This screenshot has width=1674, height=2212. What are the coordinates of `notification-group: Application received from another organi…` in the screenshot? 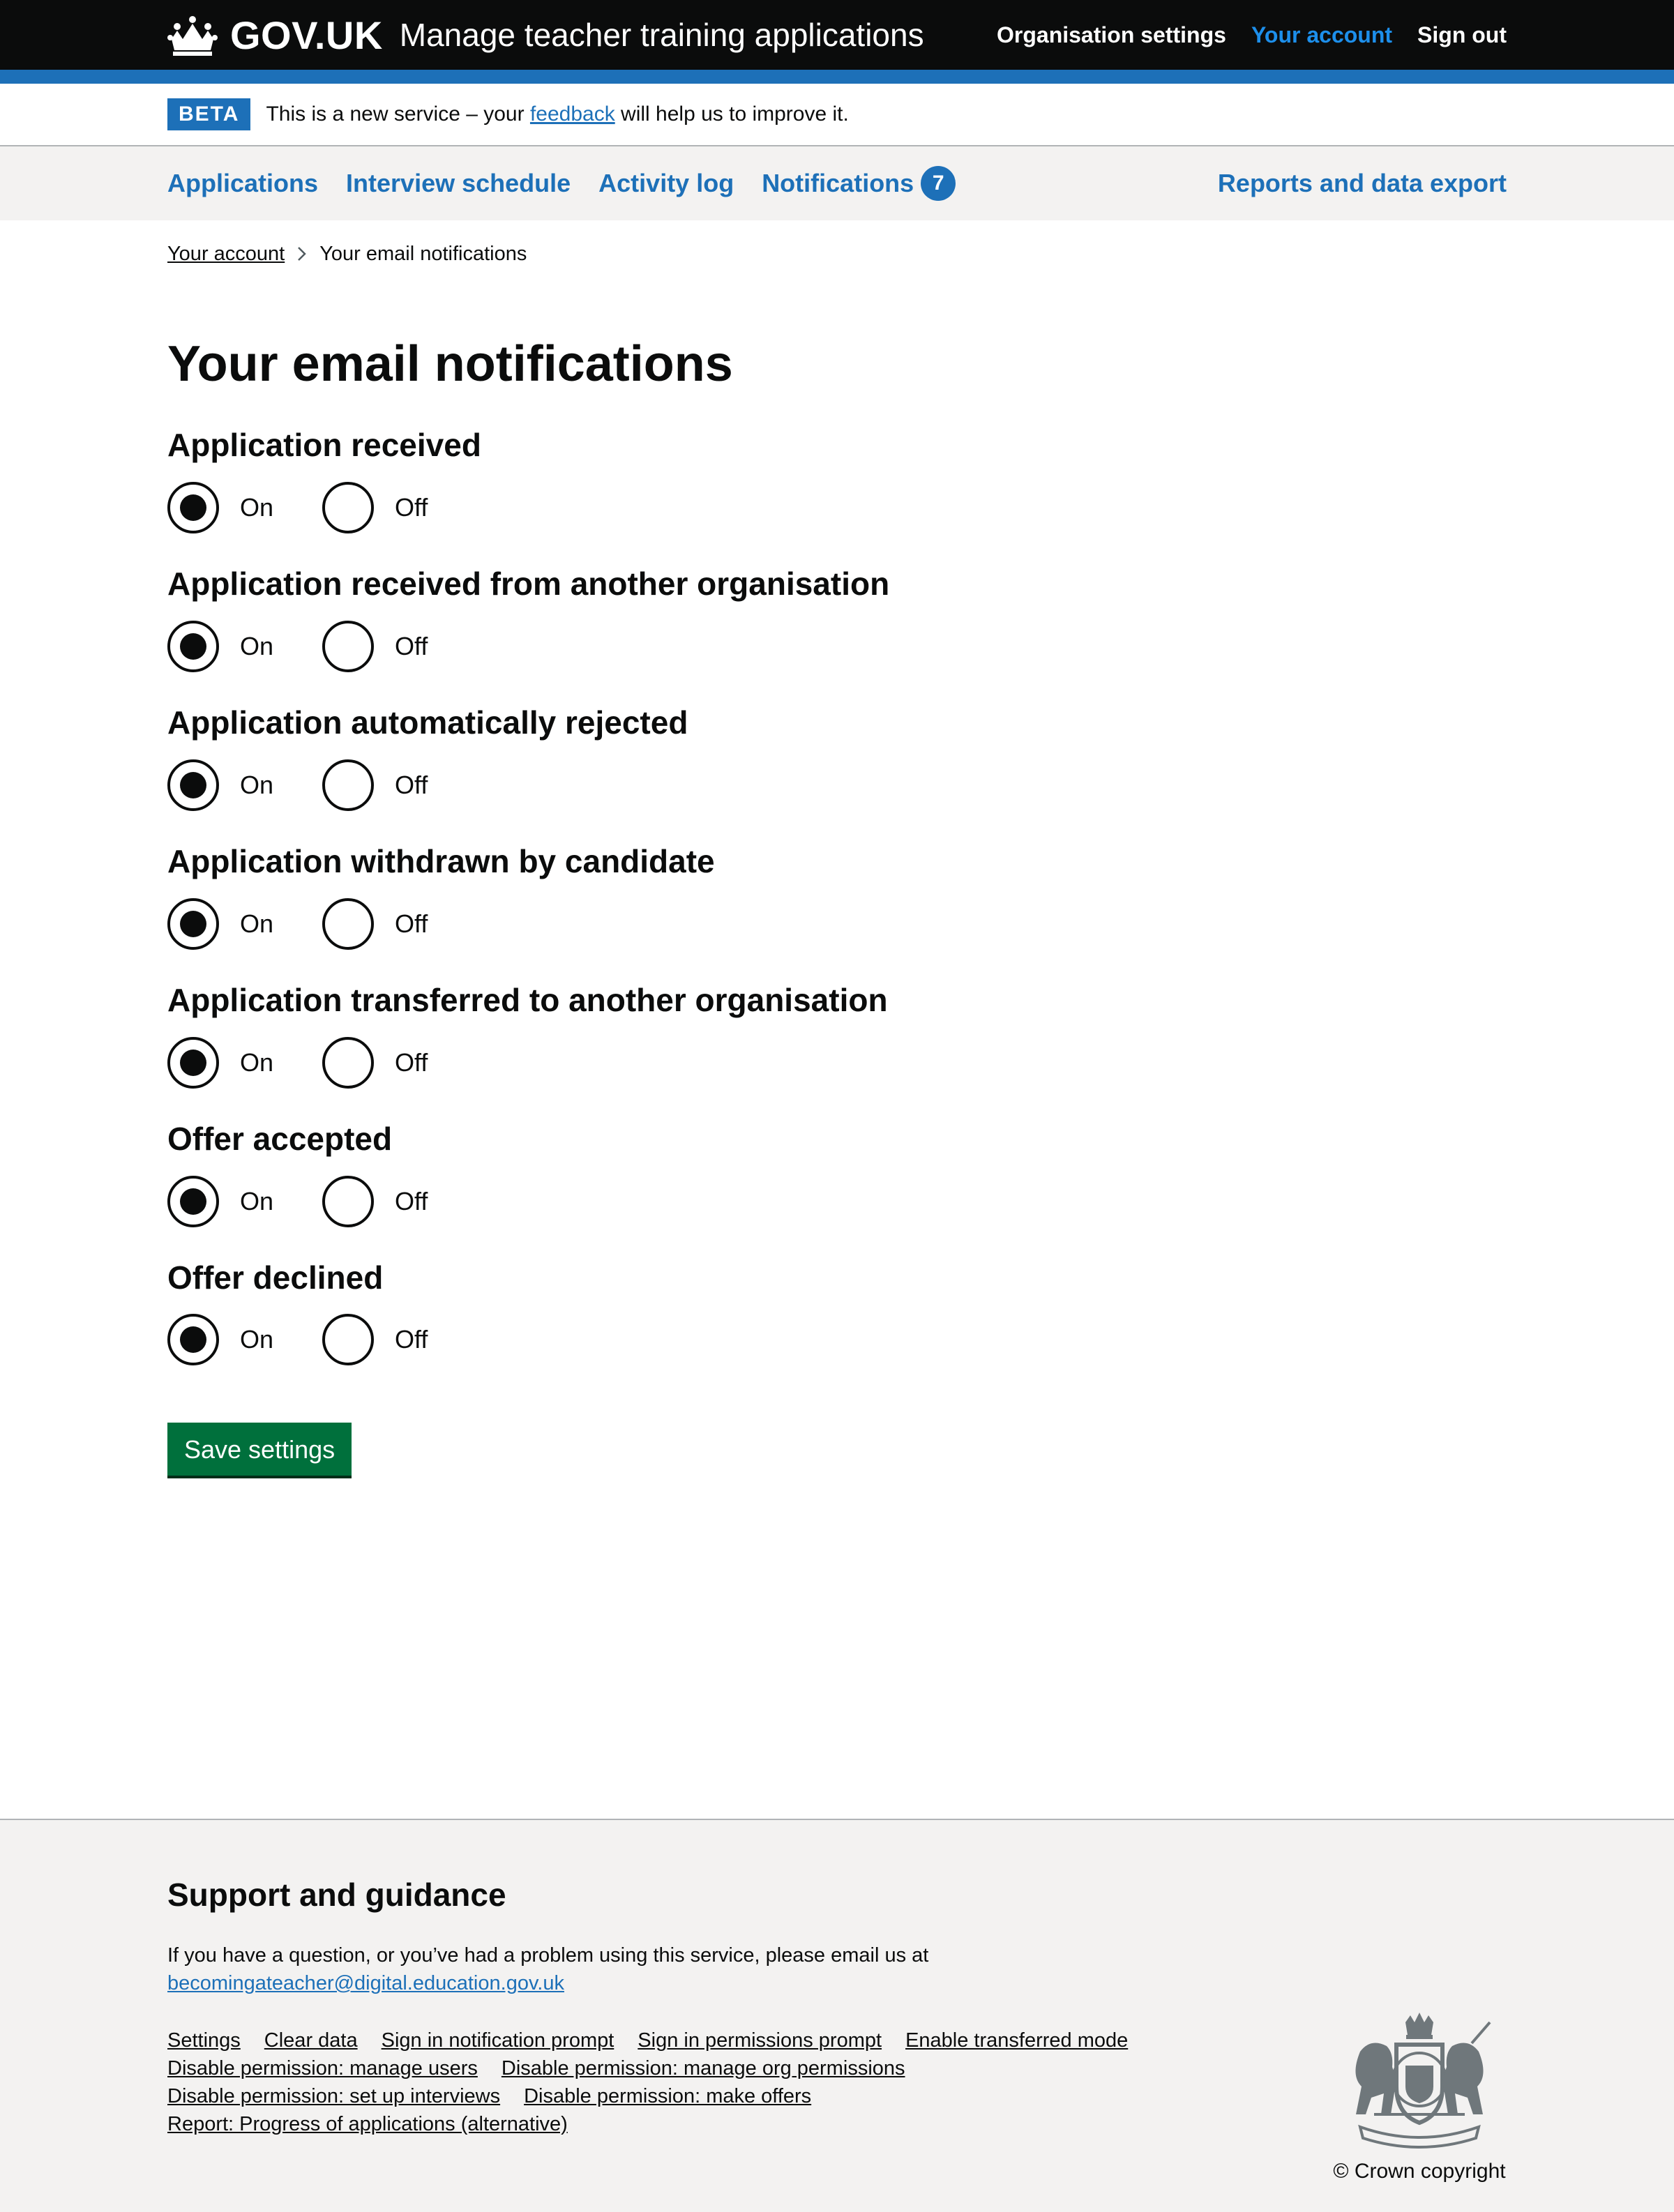 It's located at (837, 619).